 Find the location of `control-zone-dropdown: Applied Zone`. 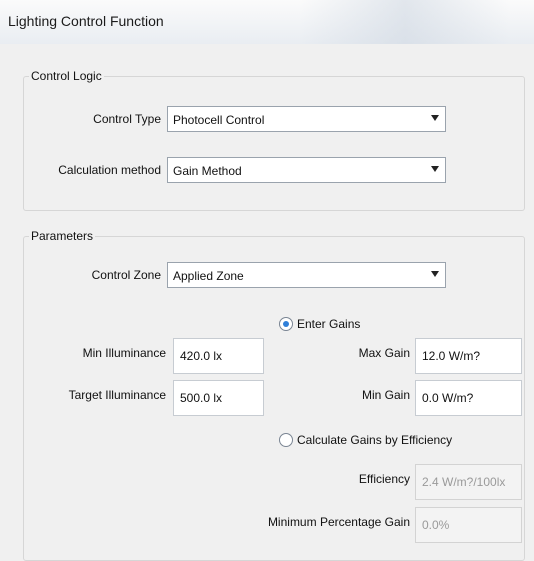

control-zone-dropdown: Applied Zone is located at coordinates (306, 275).